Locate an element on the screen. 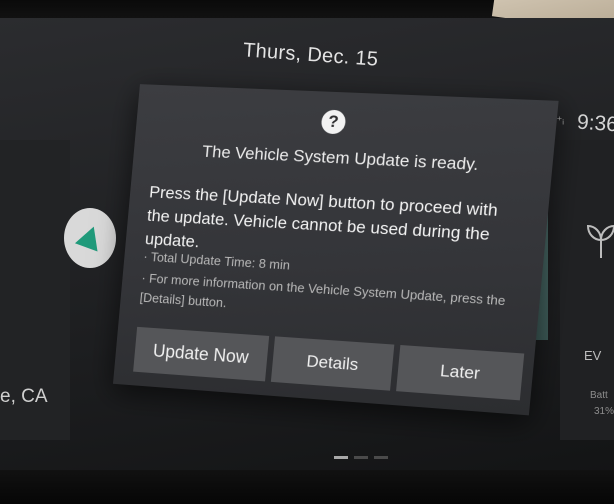 The height and width of the screenshot is (504, 614). battery-value: 31% is located at coordinates (604, 411).